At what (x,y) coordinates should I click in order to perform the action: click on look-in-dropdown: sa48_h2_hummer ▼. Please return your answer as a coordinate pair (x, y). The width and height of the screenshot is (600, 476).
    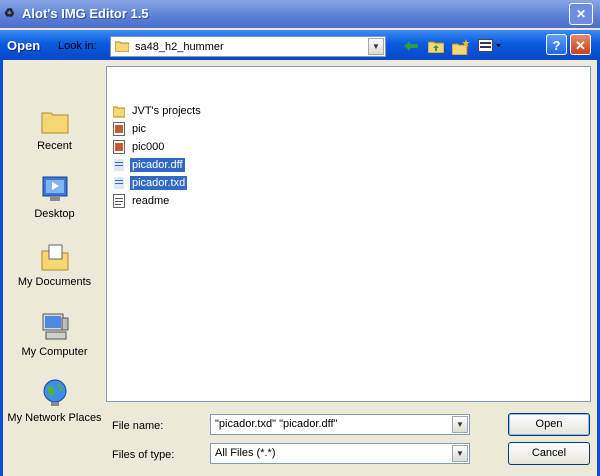
    Looking at the image, I should click on (248, 46).